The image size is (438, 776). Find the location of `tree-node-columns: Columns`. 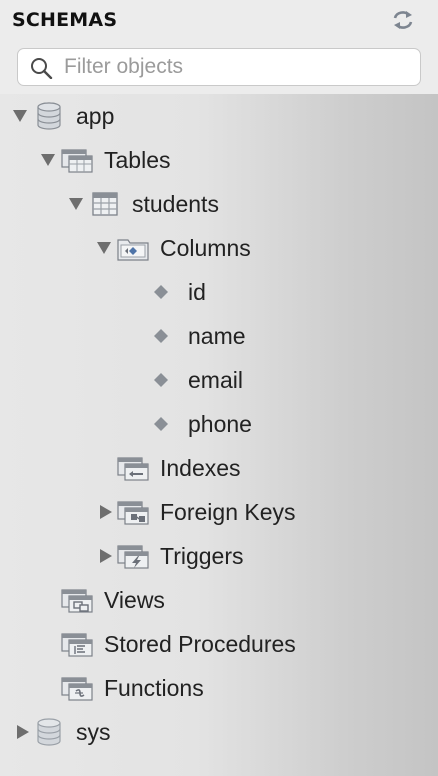

tree-node-columns: Columns is located at coordinates (219, 248).